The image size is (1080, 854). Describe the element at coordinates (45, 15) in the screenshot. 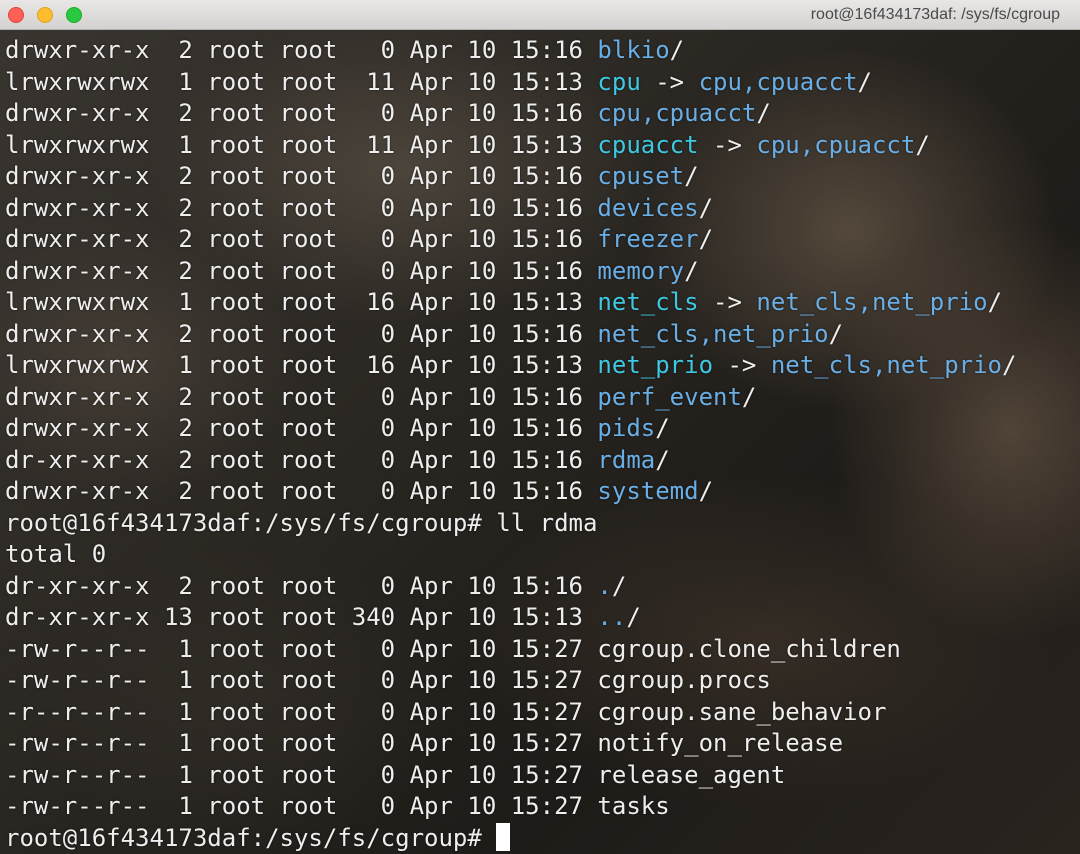

I see `minimize-window-button` at that location.